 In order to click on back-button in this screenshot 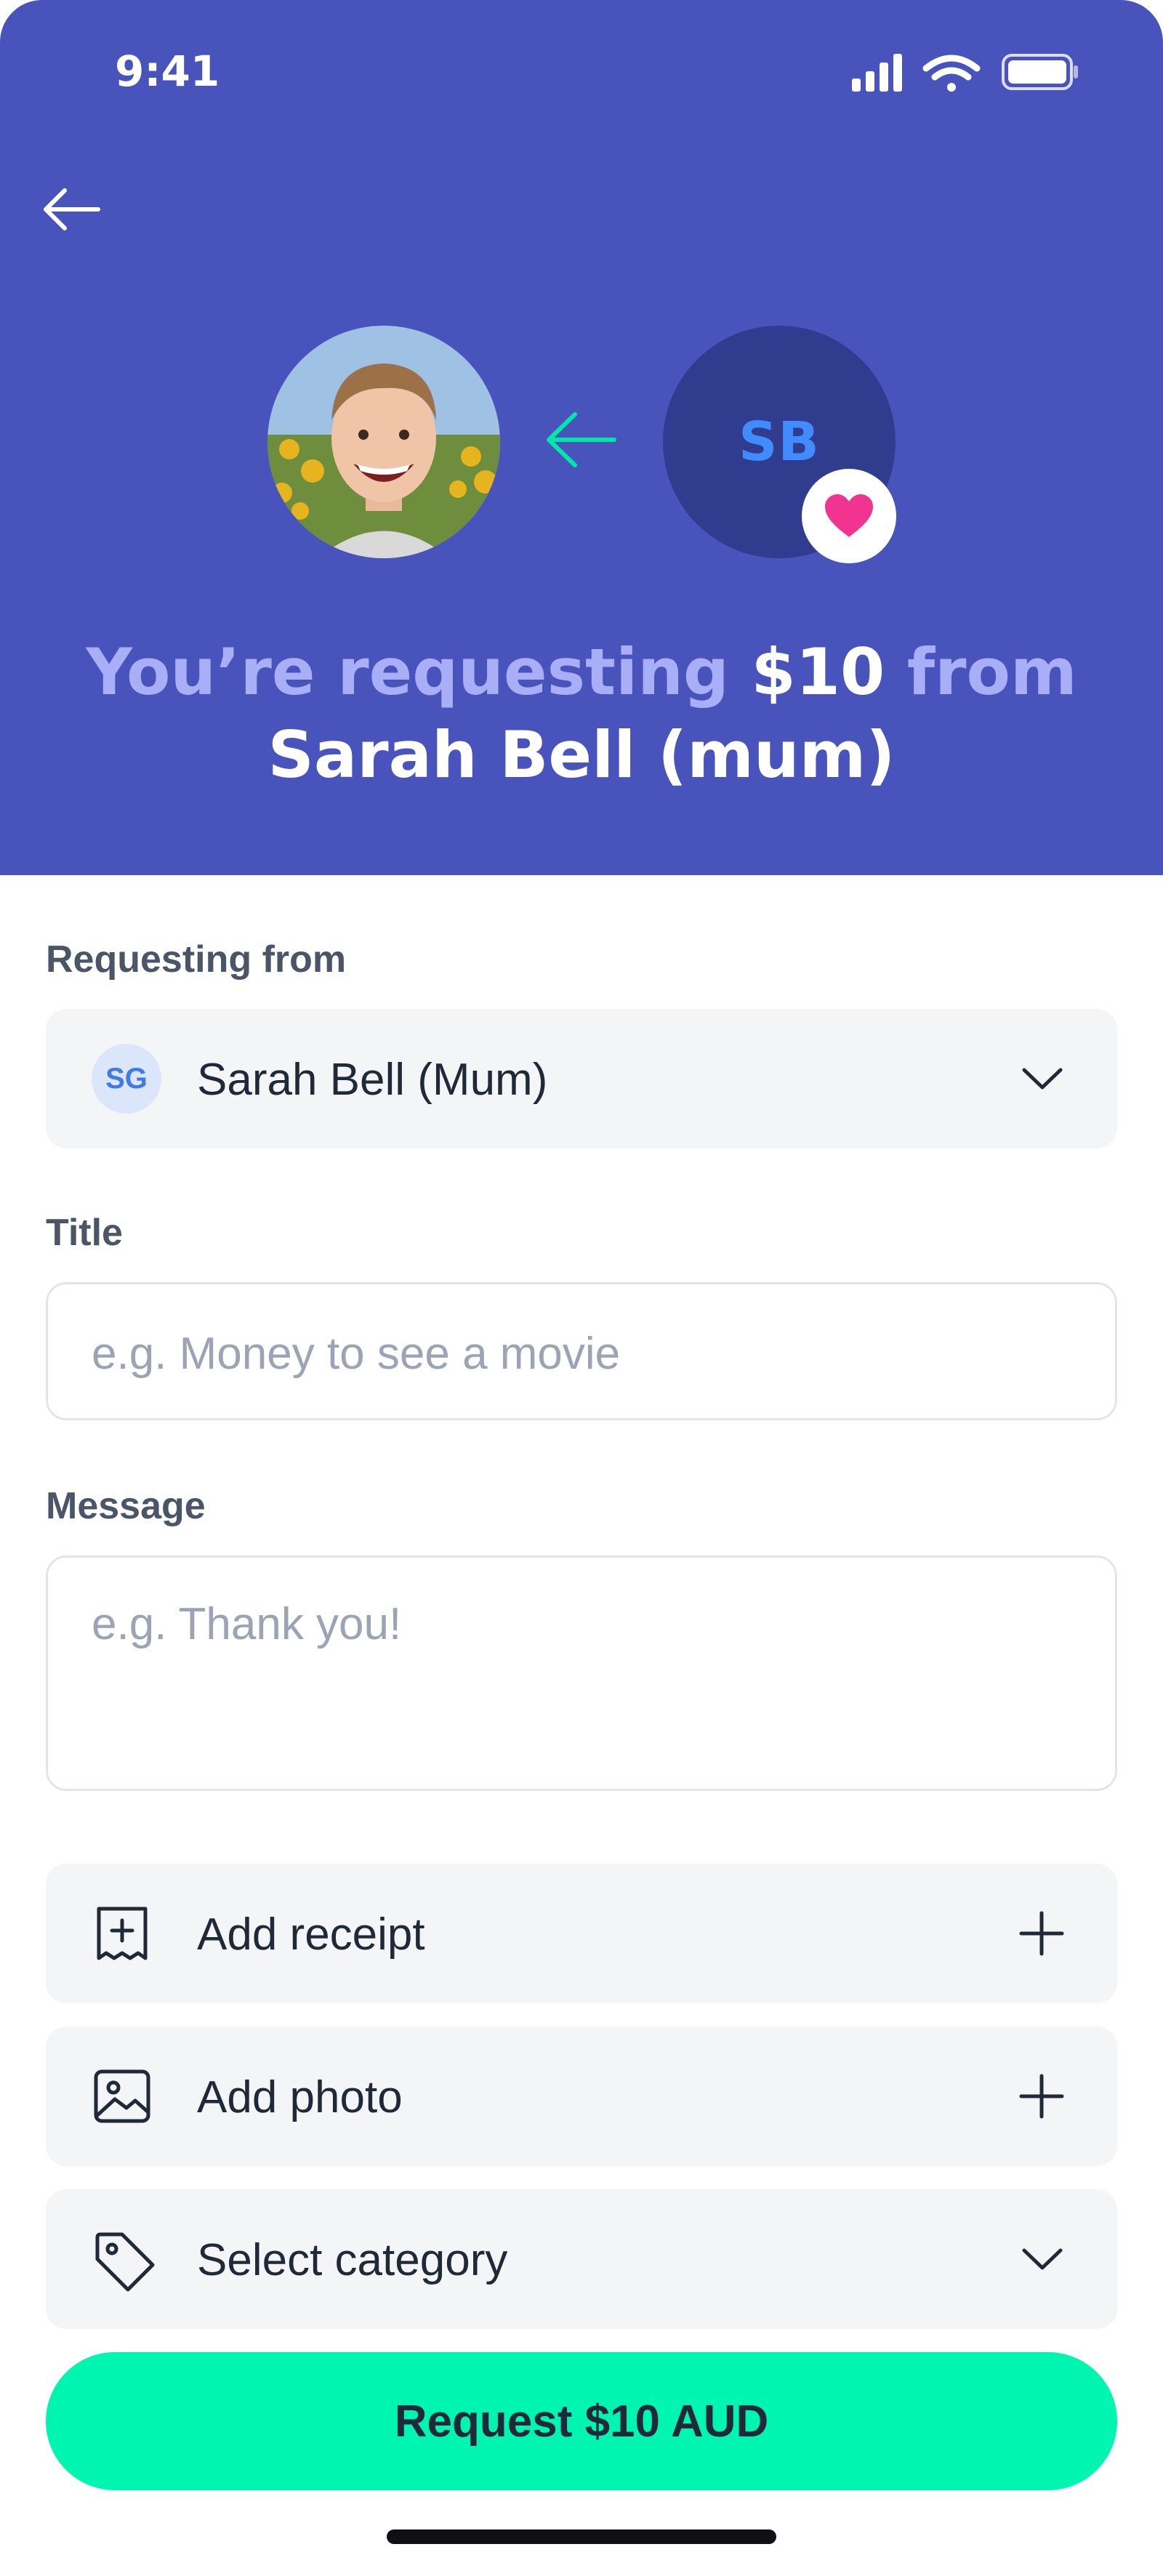, I will do `click(76, 218)`.